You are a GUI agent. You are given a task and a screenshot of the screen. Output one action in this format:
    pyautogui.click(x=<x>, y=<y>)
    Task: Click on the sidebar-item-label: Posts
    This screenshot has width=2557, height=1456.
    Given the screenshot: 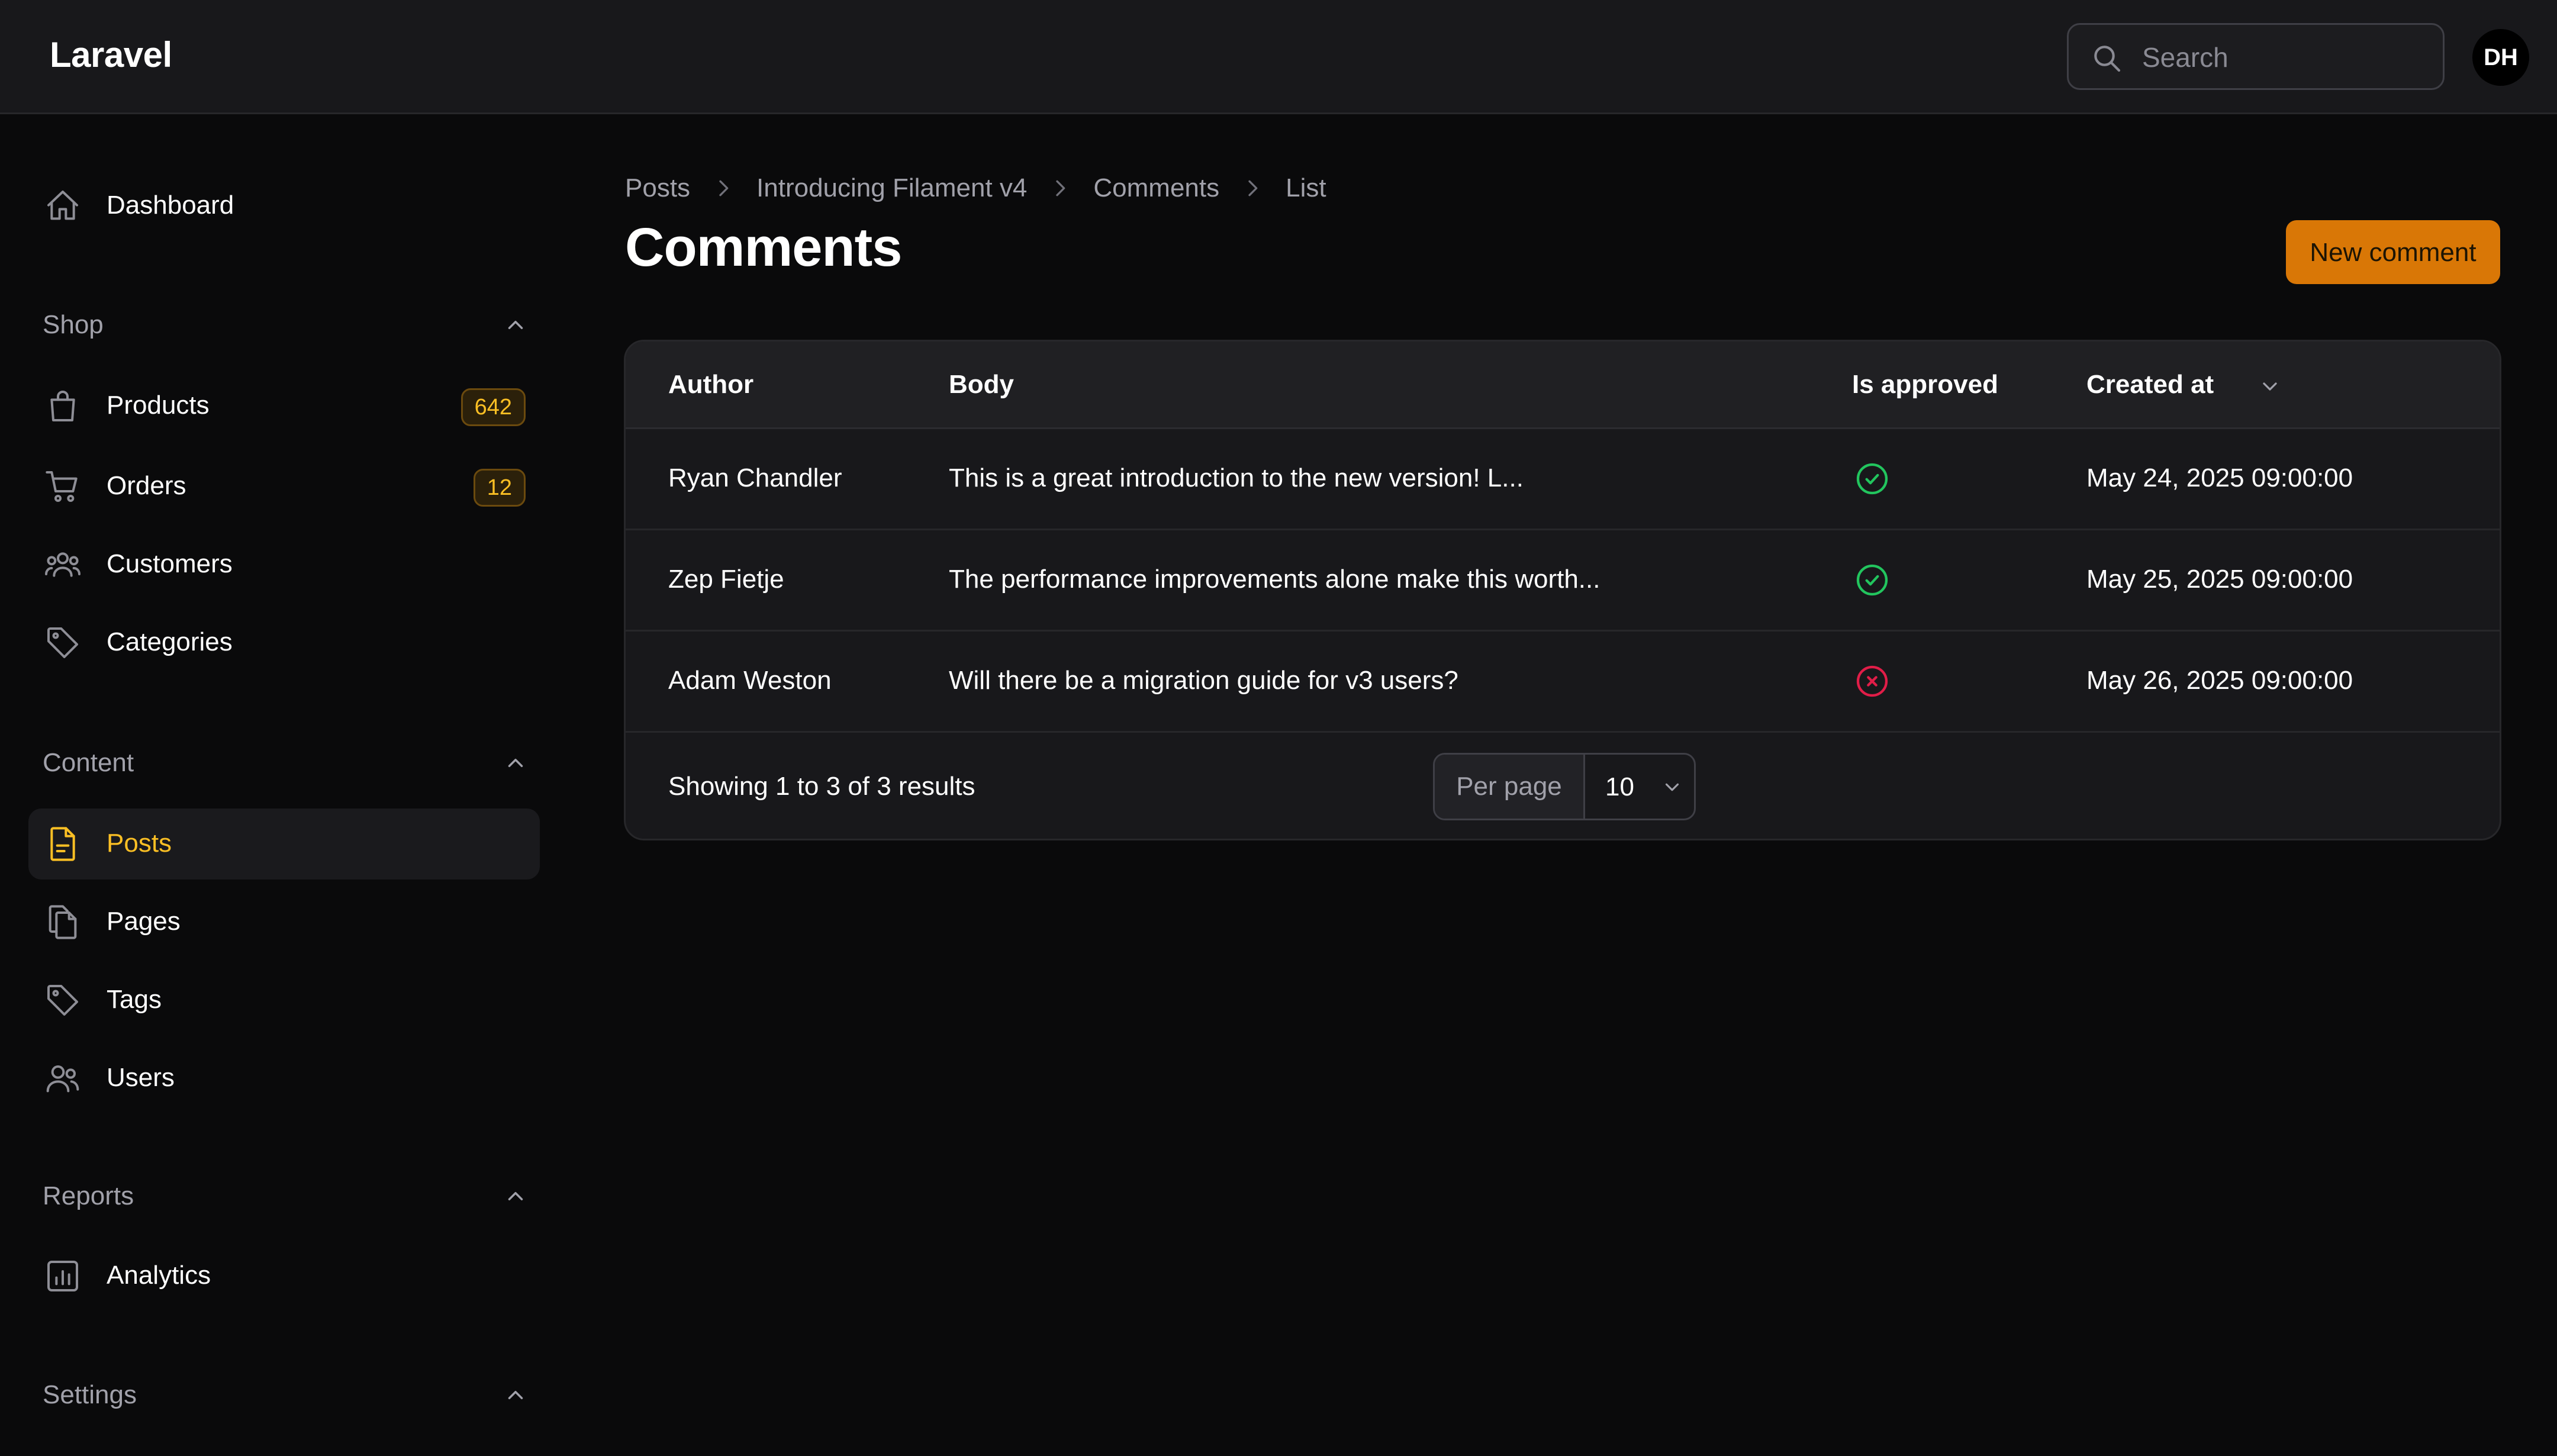 What is the action you would take?
    pyautogui.click(x=139, y=843)
    